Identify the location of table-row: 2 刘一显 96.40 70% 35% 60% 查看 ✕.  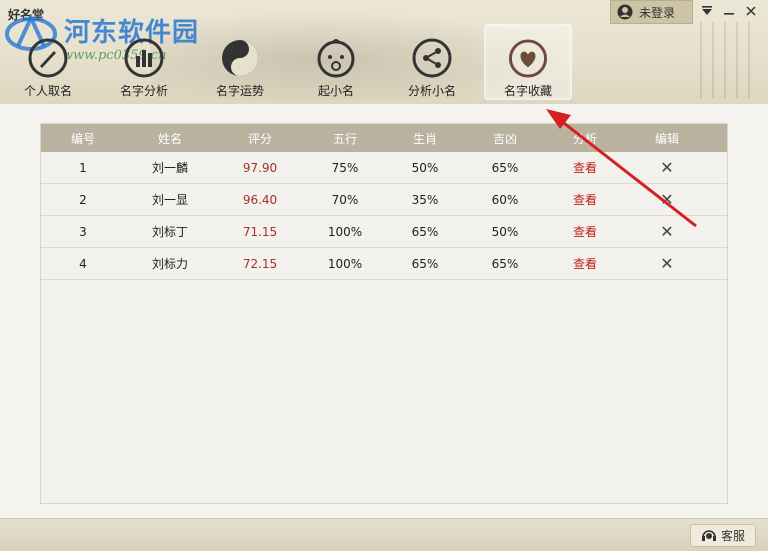
(384, 200).